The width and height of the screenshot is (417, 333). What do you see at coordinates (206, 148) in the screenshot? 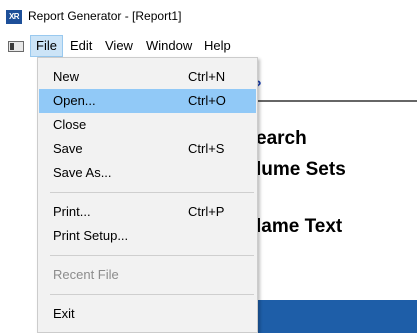
I see `menu-item-shortcut: Ctrl+S` at bounding box center [206, 148].